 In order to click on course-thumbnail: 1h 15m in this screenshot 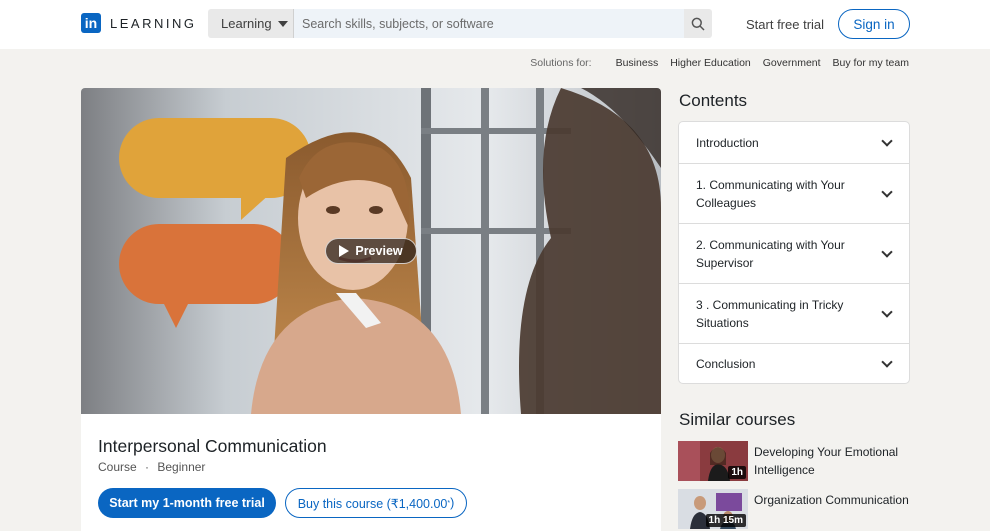, I will do `click(713, 509)`.